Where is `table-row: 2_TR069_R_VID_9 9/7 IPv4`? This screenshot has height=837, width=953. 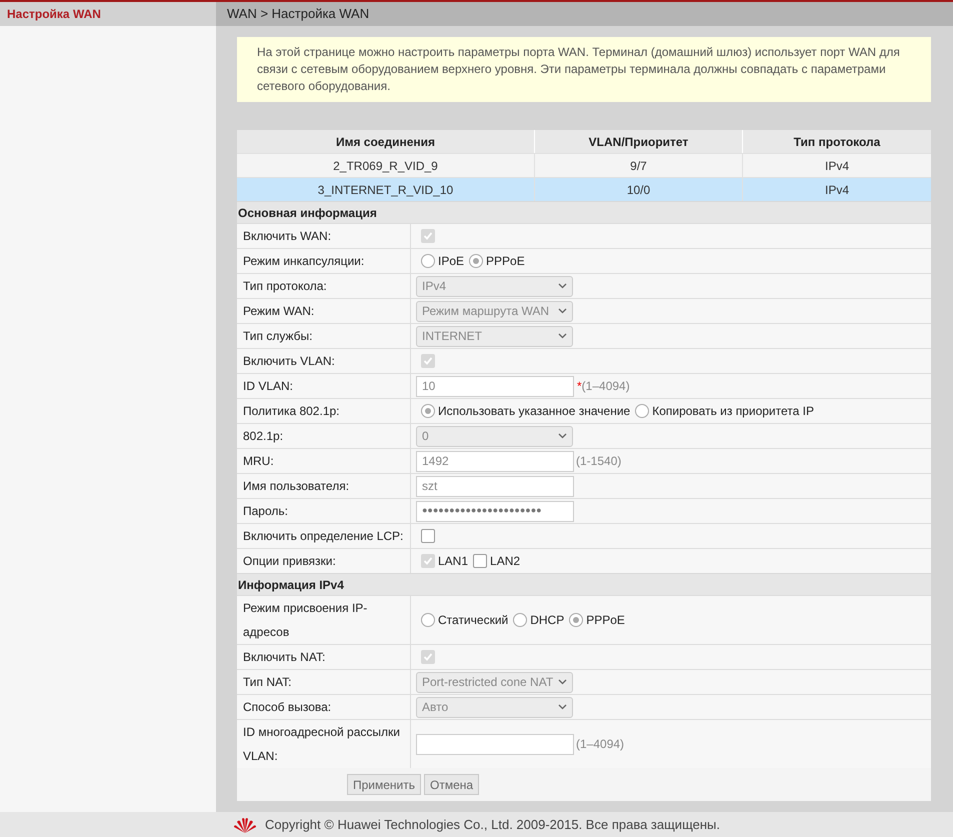
table-row: 2_TR069_R_VID_9 9/7 IPv4 is located at coordinates (584, 165).